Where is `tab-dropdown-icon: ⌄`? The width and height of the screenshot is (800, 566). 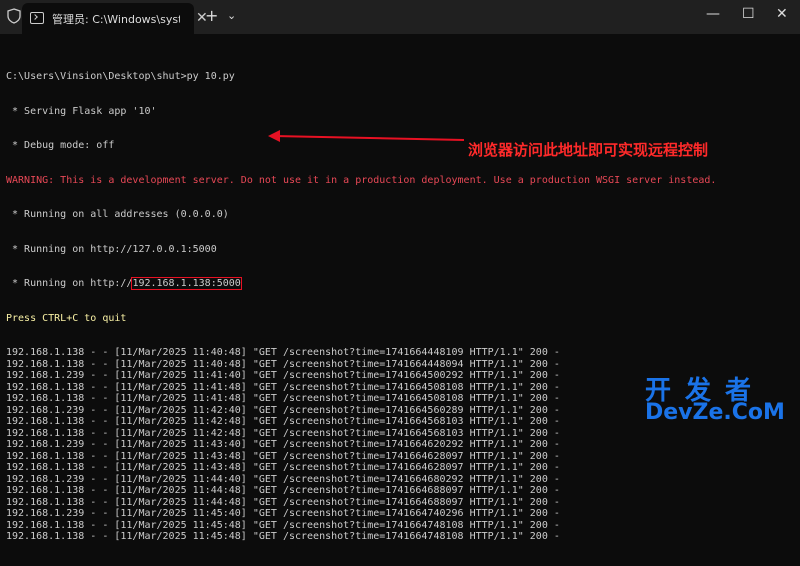 tab-dropdown-icon: ⌄ is located at coordinates (231, 15).